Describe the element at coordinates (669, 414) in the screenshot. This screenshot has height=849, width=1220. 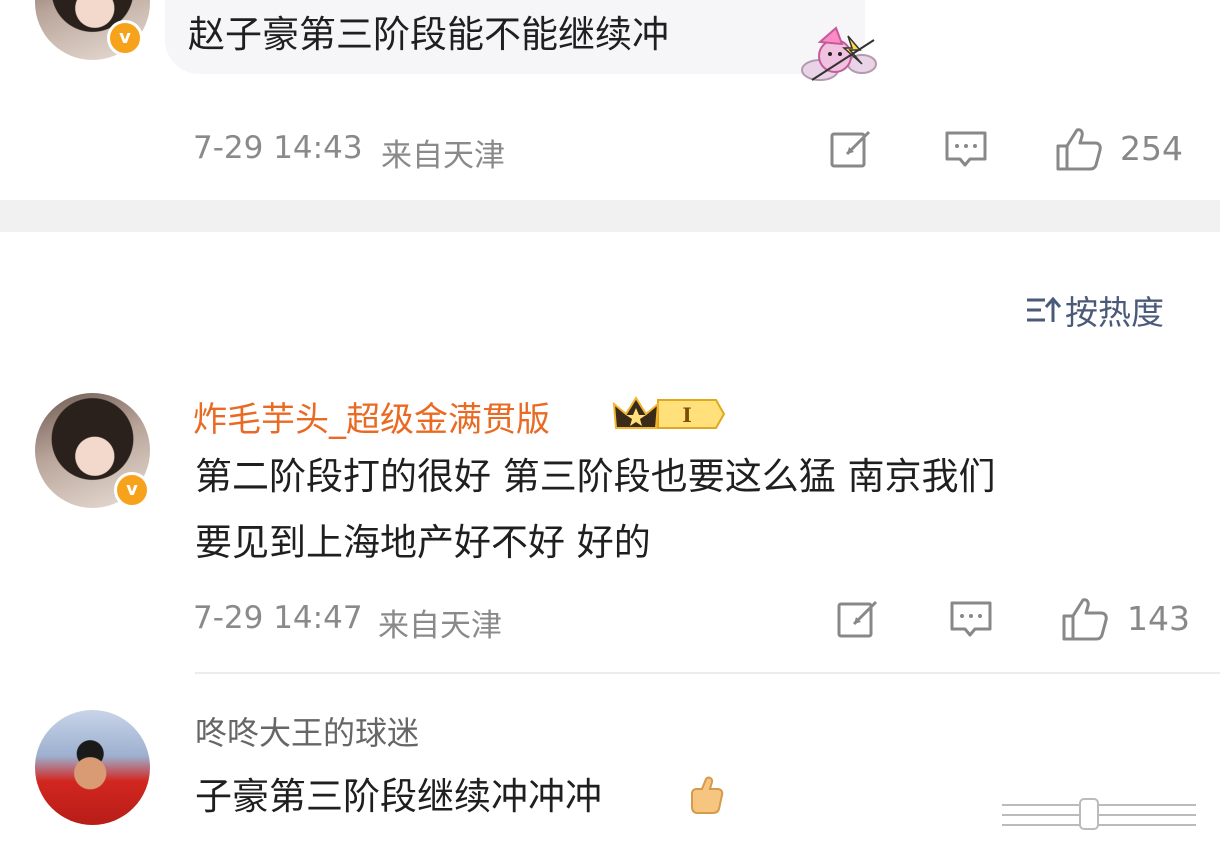
I see `crown-vip-badge-icon: I` at that location.